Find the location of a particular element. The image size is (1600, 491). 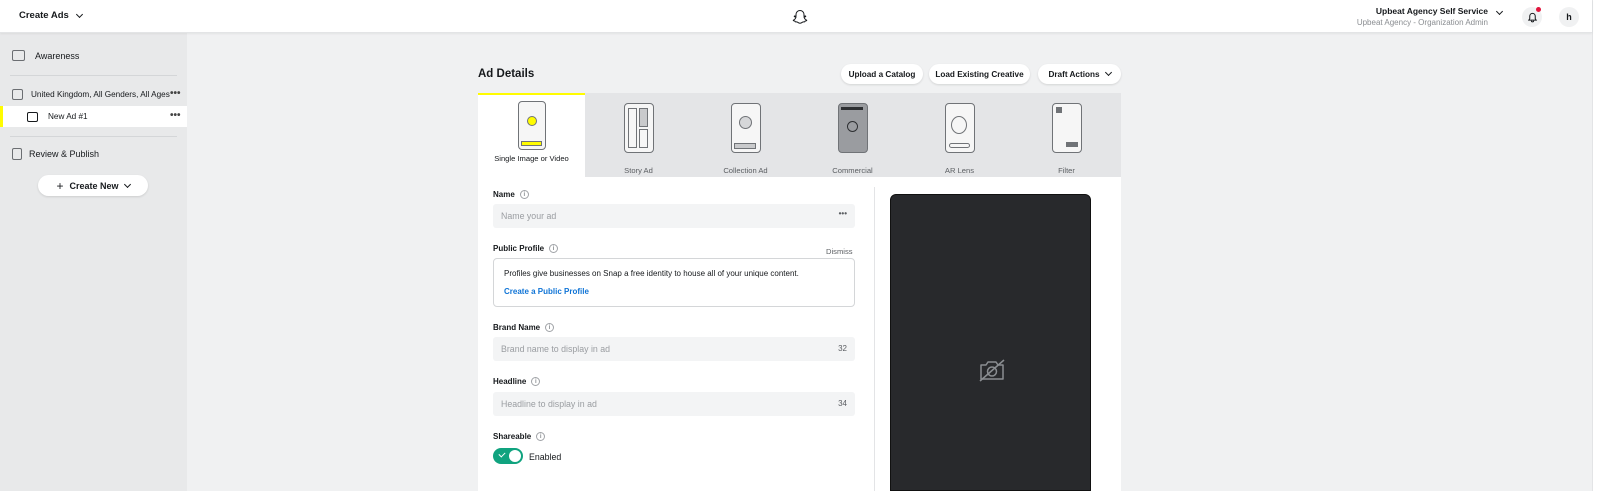

create-new-button: + Create New is located at coordinates (93, 185).